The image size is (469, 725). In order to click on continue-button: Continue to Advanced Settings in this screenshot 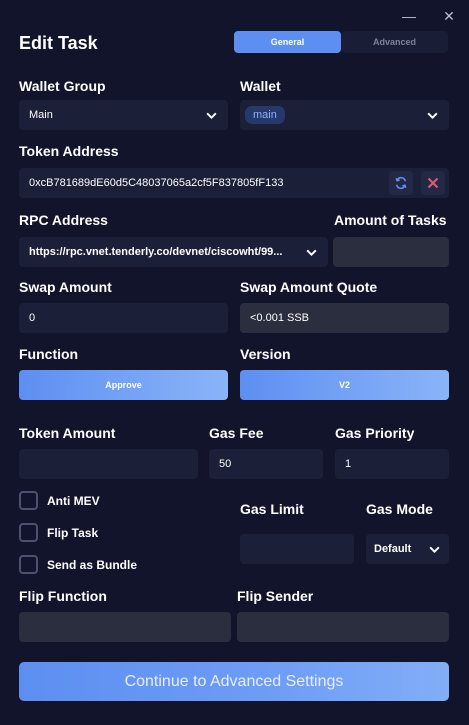, I will do `click(234, 681)`.